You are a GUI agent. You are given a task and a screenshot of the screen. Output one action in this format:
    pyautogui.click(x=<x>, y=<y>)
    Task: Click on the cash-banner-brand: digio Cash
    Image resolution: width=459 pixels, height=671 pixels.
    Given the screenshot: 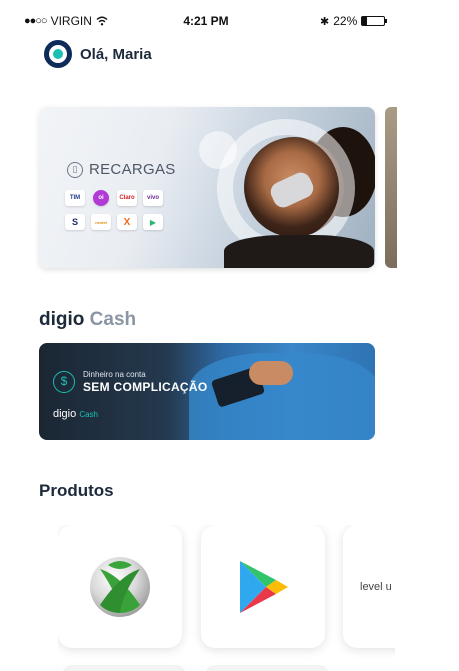 What is the action you would take?
    pyautogui.click(x=75, y=414)
    